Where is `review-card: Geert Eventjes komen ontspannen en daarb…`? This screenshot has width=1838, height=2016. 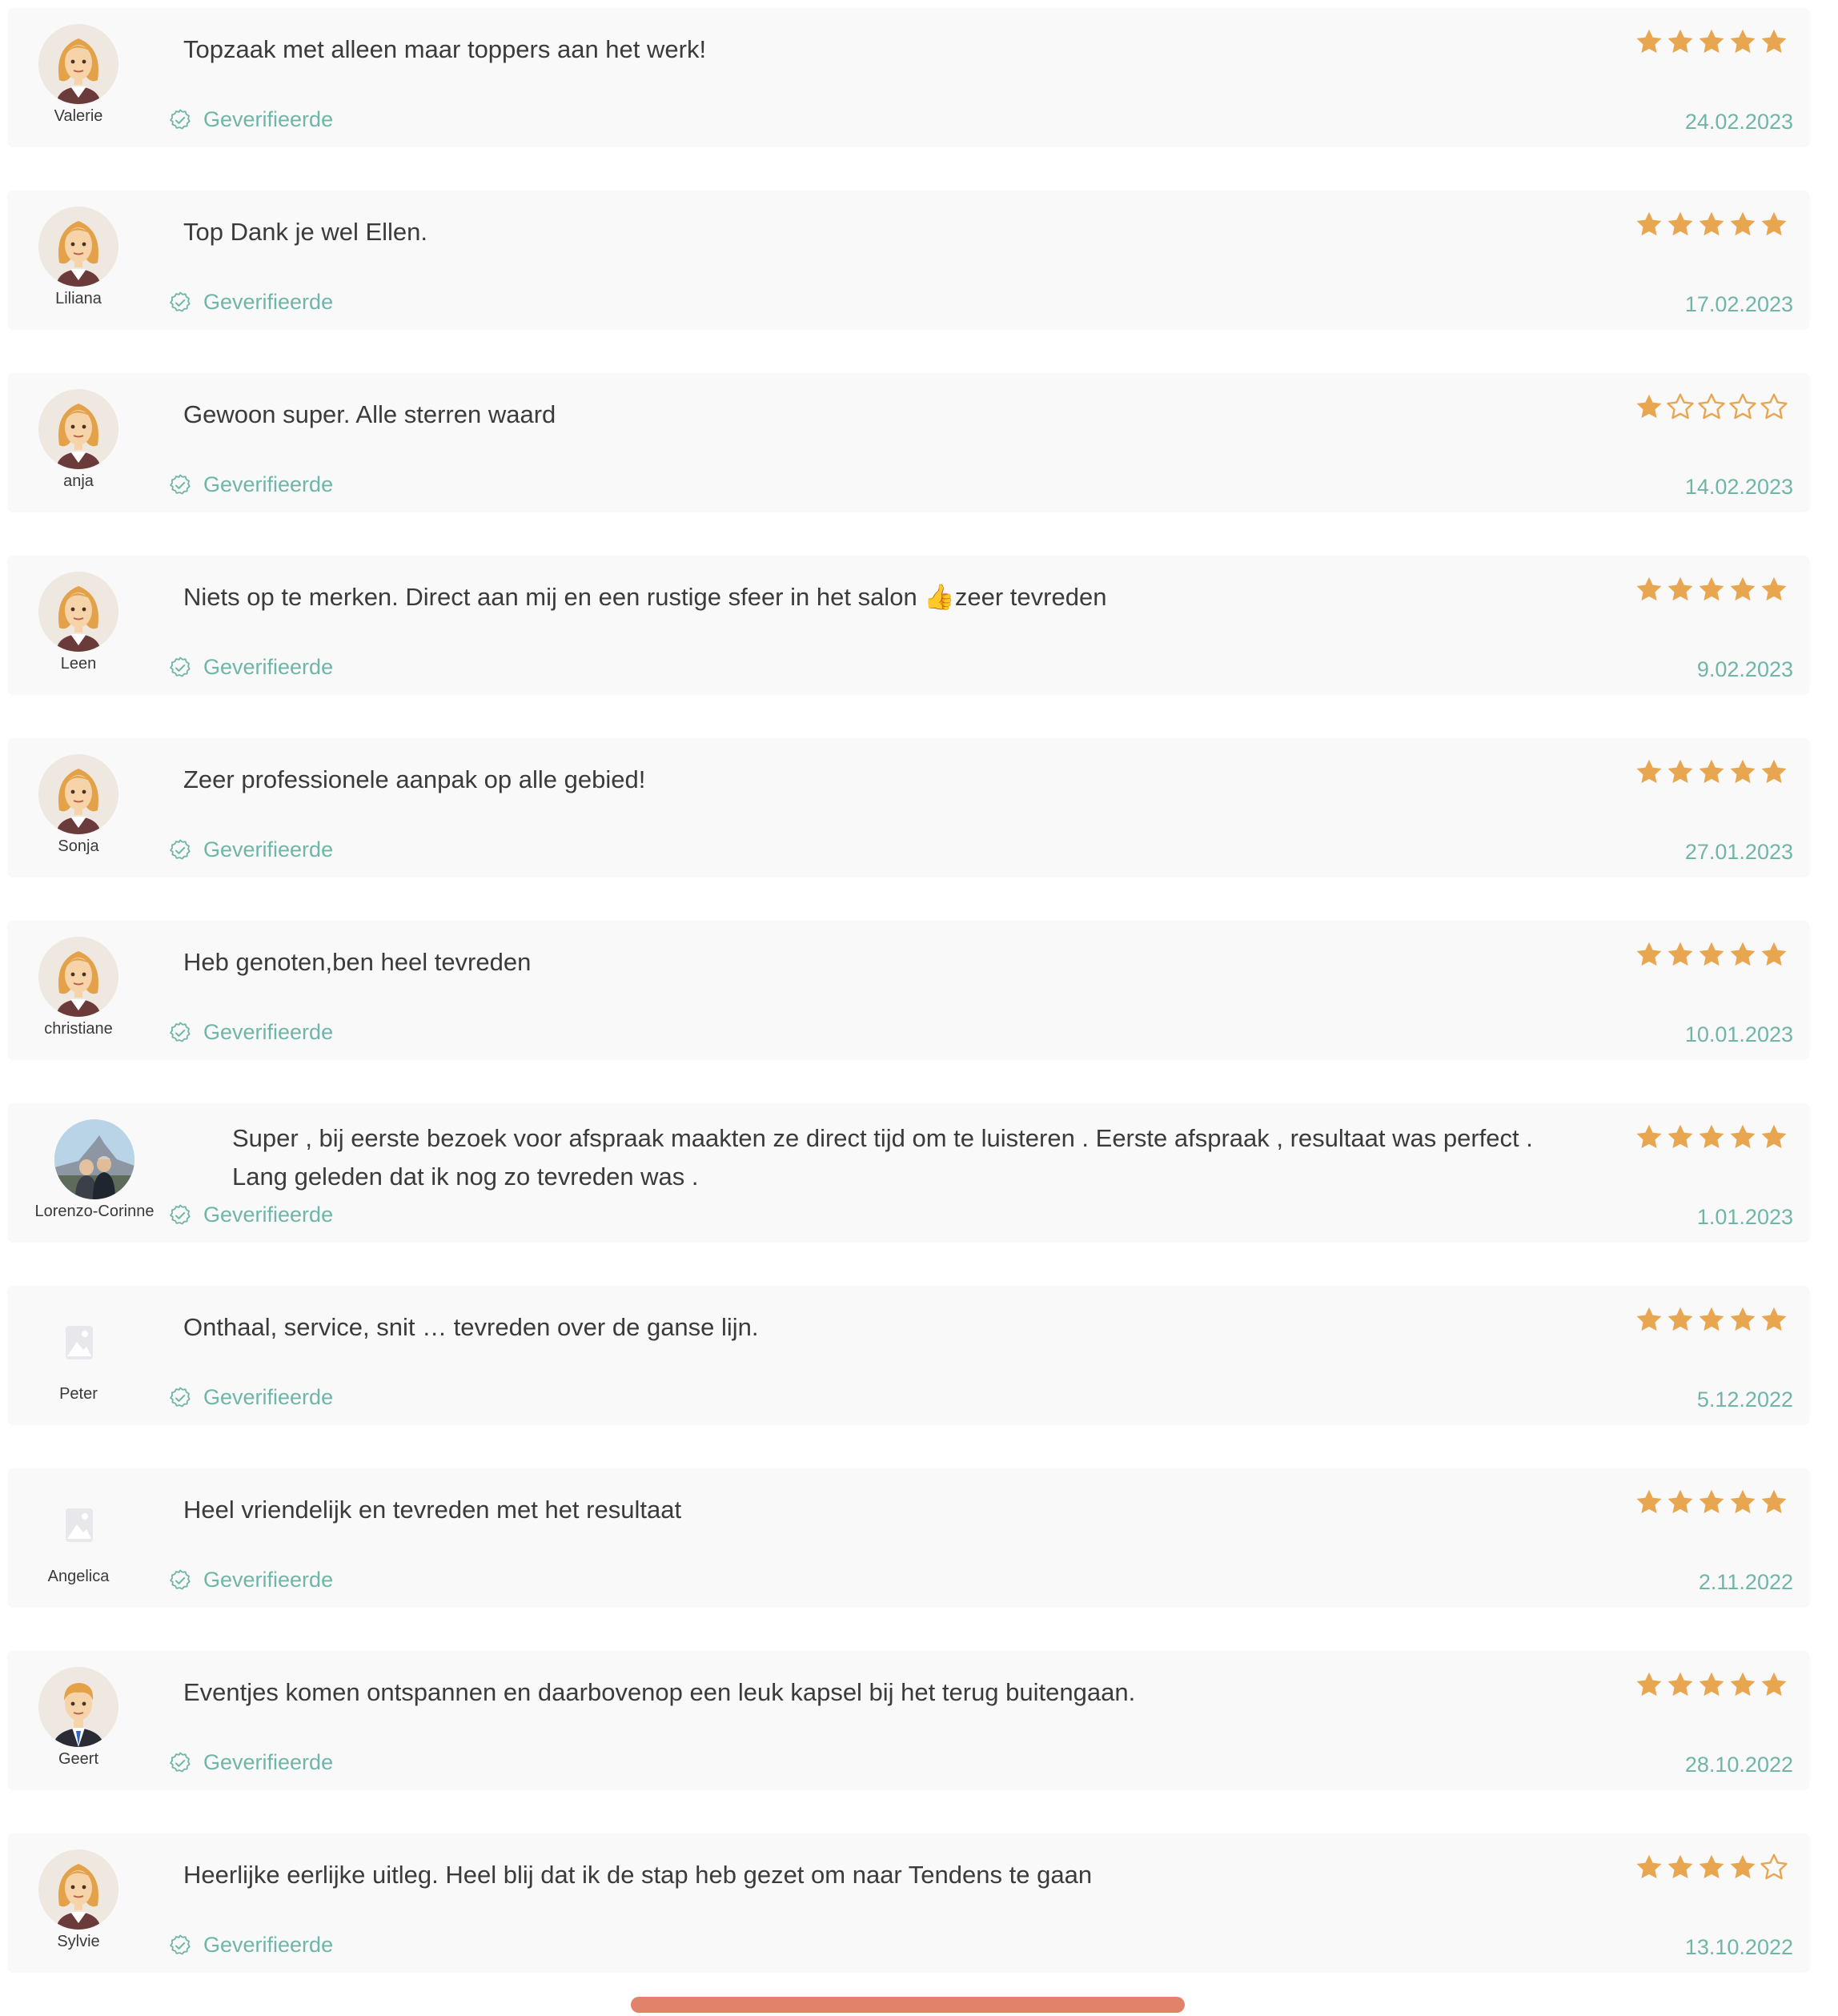
review-card: Geert Eventjes komen ontspannen en daarb… is located at coordinates (909, 1720).